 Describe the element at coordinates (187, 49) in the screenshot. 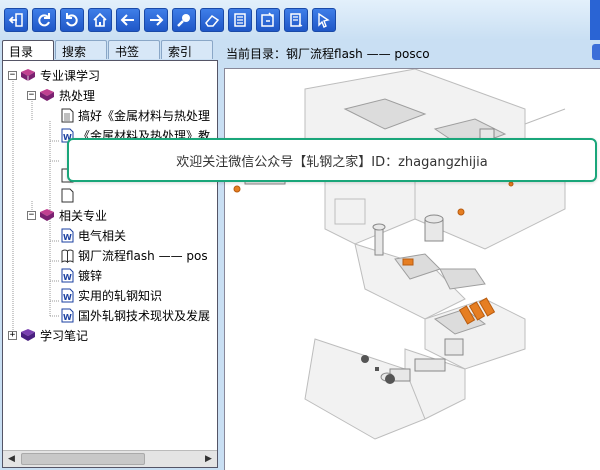

I see `tab-index: 索引` at that location.